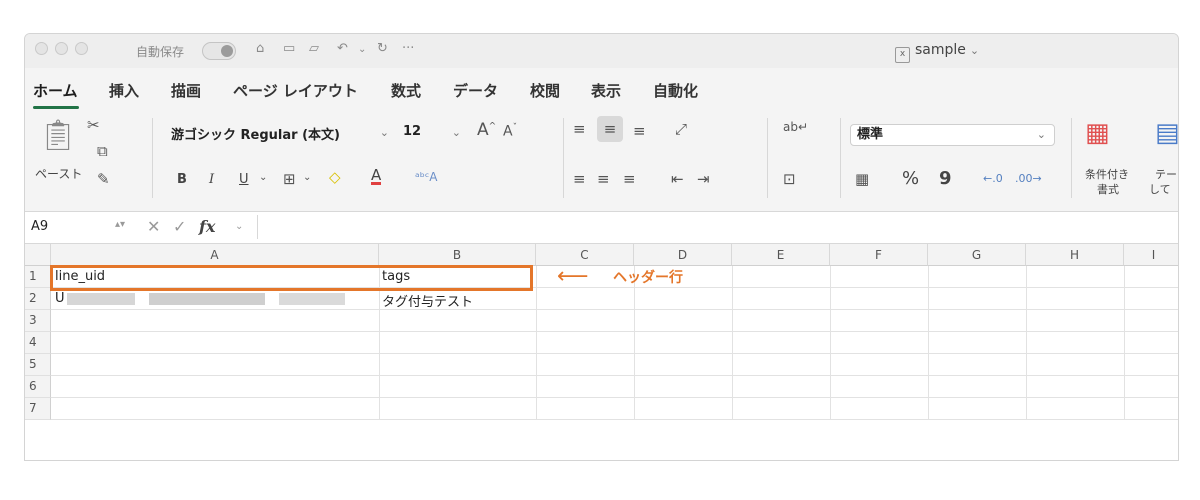 The image size is (1200, 500). Describe the element at coordinates (585, 255) in the screenshot. I see `column-header-c: C` at that location.